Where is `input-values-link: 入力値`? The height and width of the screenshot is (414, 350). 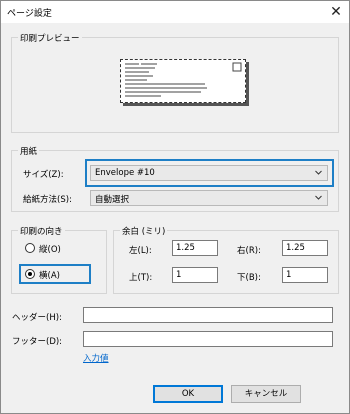
input-values-link: 入力値 is located at coordinates (96, 358).